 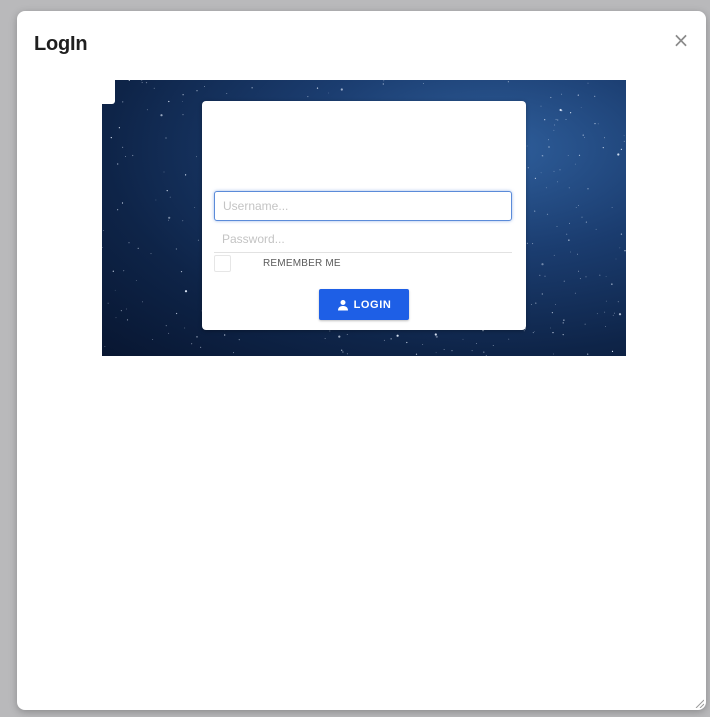 What do you see at coordinates (61, 44) in the screenshot?
I see `dialog-title: LogIn` at bounding box center [61, 44].